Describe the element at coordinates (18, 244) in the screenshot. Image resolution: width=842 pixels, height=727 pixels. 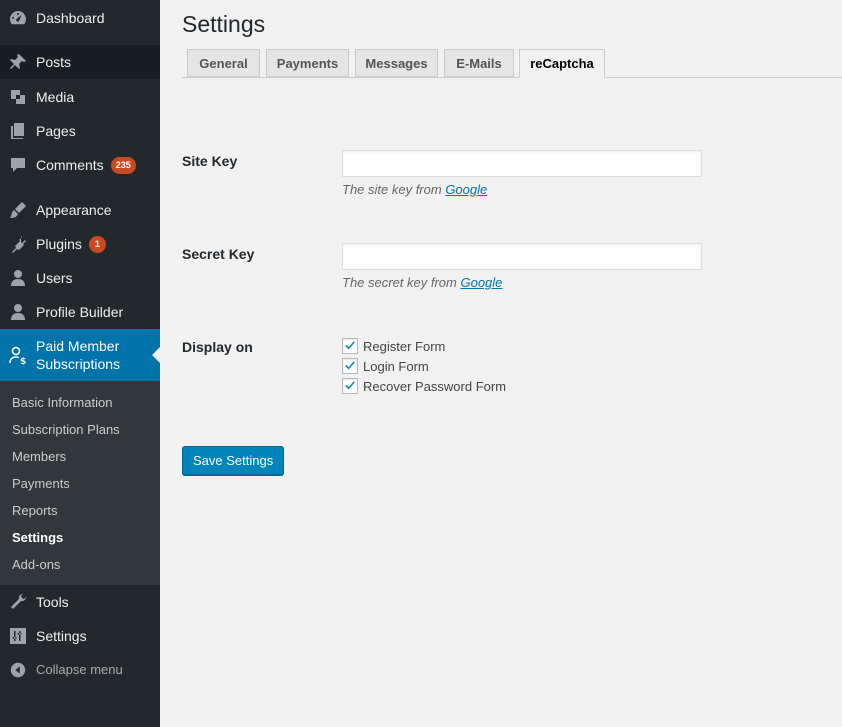
I see `plug-icon` at that location.